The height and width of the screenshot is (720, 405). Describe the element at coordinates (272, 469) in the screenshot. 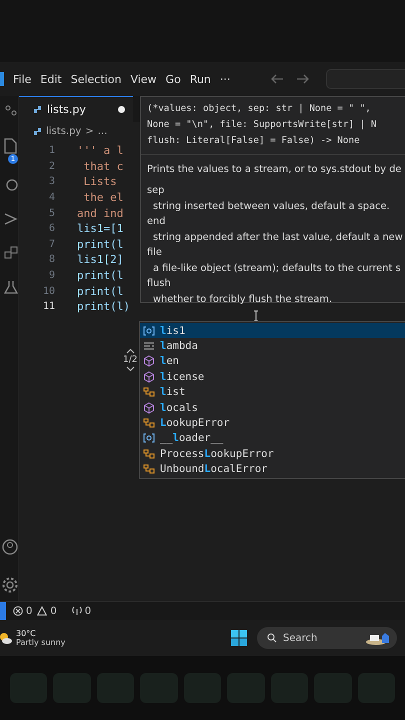

I see `suggestion-item: UnboundLocalError` at that location.